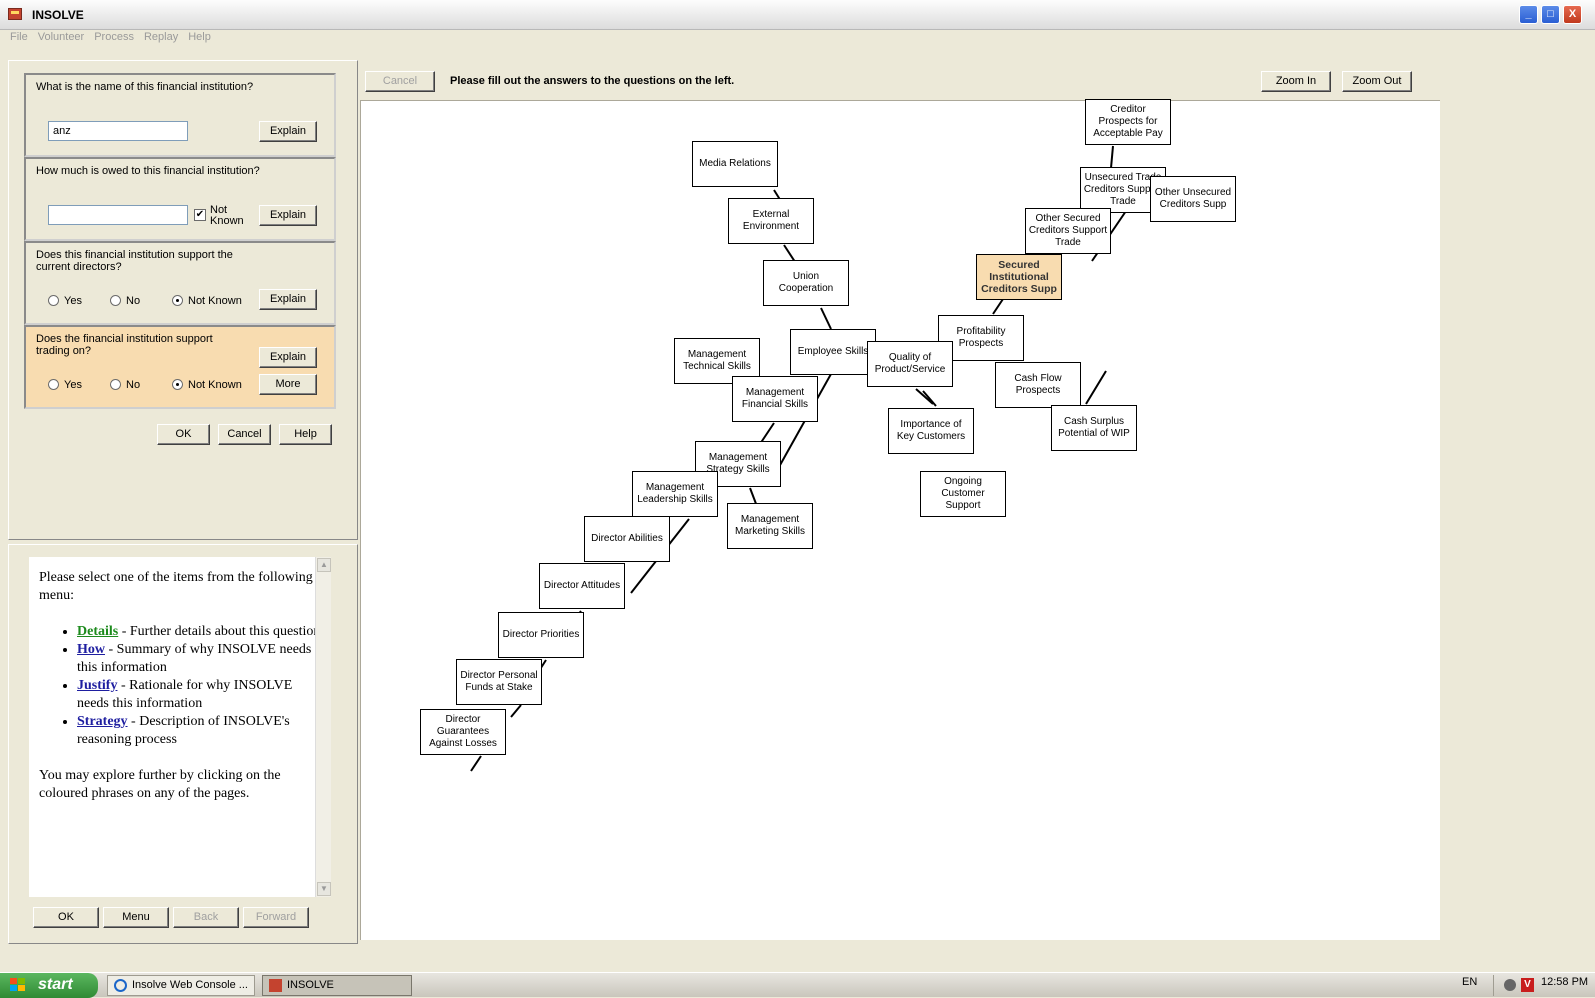  I want to click on restore-button: □, so click(1550, 14).